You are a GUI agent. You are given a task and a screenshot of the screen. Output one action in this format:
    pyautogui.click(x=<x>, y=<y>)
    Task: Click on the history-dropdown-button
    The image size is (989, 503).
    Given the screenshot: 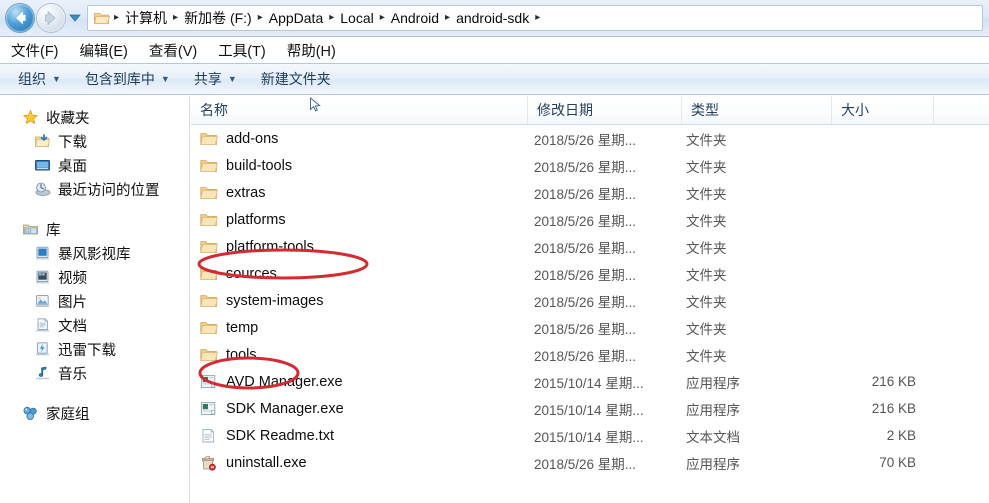 What is the action you would take?
    pyautogui.click(x=75, y=18)
    